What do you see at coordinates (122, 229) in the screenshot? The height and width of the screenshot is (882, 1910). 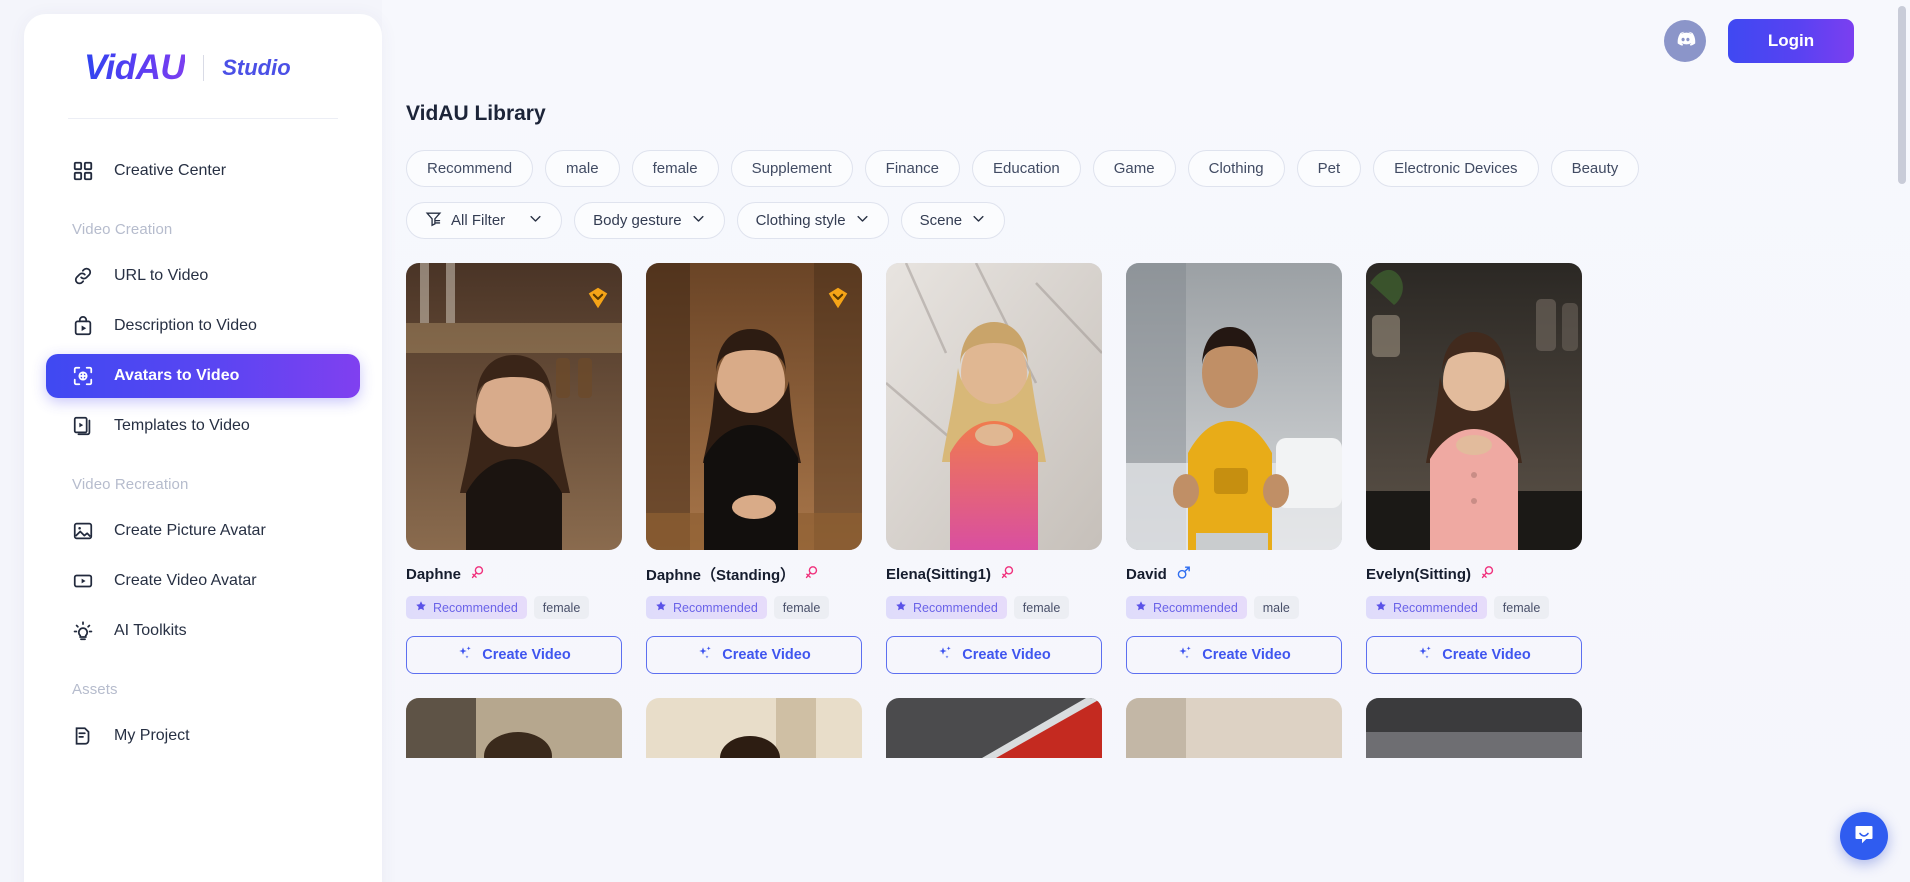 I see `sidebar-section-video-creation: Video Creation` at bounding box center [122, 229].